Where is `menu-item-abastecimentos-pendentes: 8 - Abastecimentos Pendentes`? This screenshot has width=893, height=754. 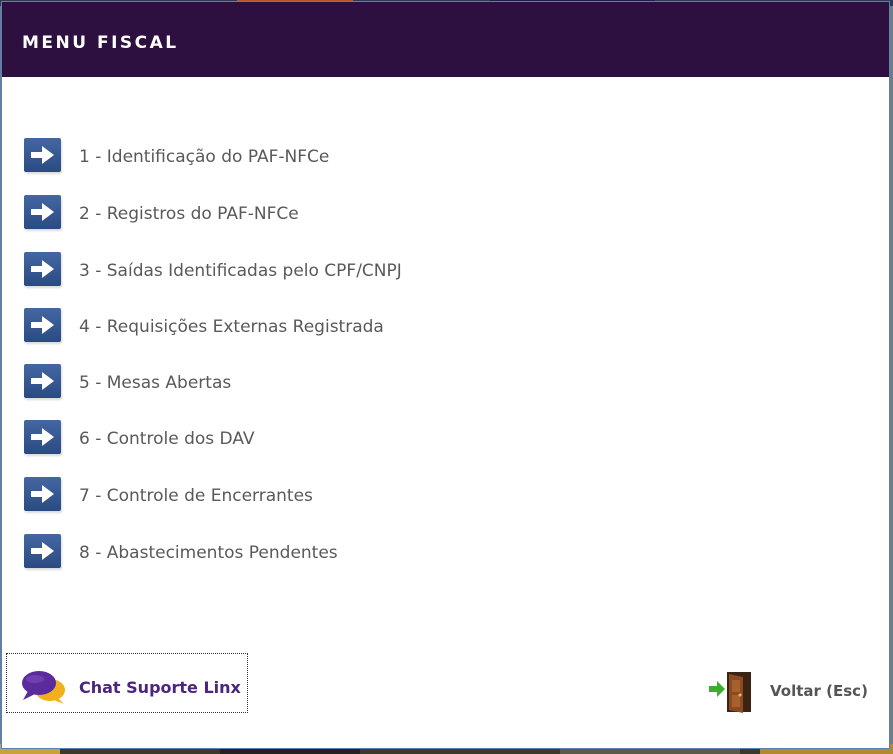
menu-item-abastecimentos-pendentes: 8 - Abastecimentos Pendentes is located at coordinates (234, 554).